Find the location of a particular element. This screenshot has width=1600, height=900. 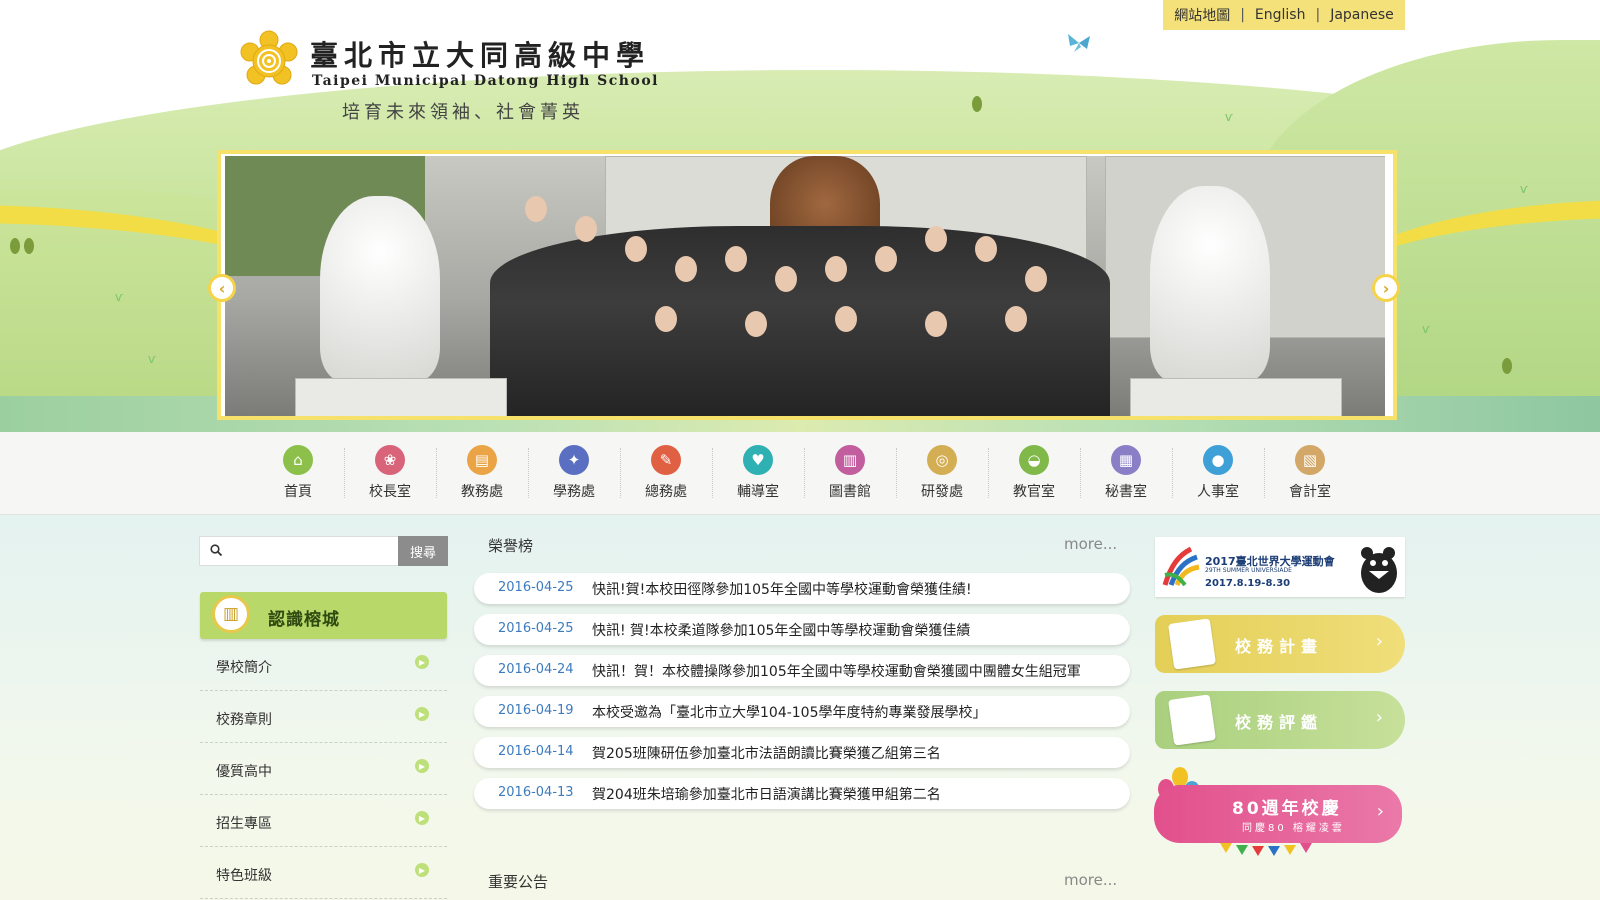

news-headline: 賀204班朱培瑜參加臺北市日語演講比賽榮獲甲組第二名 is located at coordinates (766, 795).